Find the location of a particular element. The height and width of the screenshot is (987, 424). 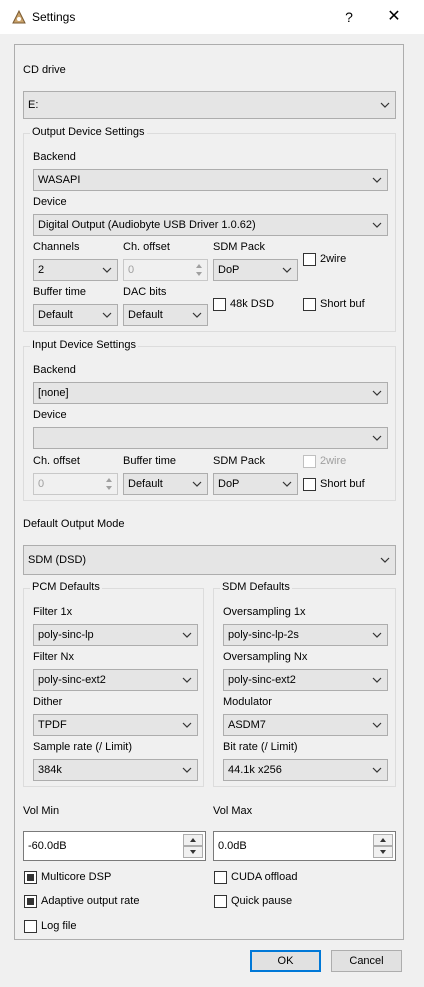

cd-drive-label: CD drive is located at coordinates (44, 70).